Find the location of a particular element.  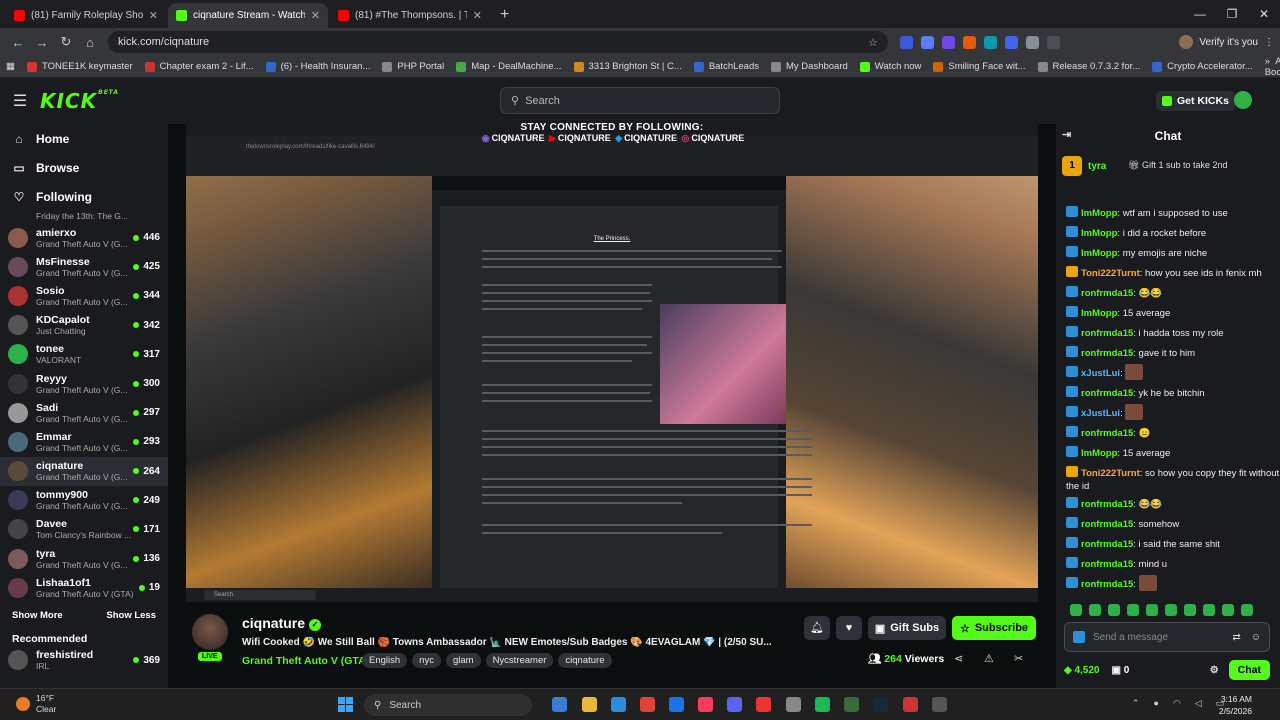

stream-category: Grand Theft Auto V (GTA) is located at coordinates (305, 661).